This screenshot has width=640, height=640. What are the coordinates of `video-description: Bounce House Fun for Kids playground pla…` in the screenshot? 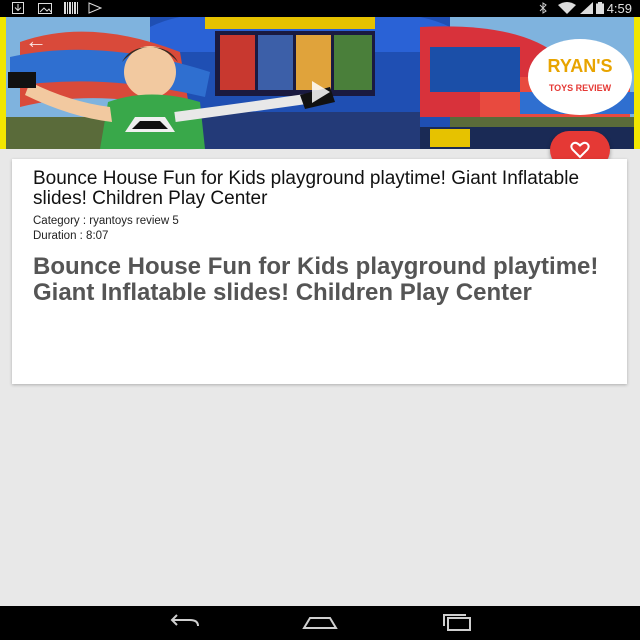 It's located at (316, 279).